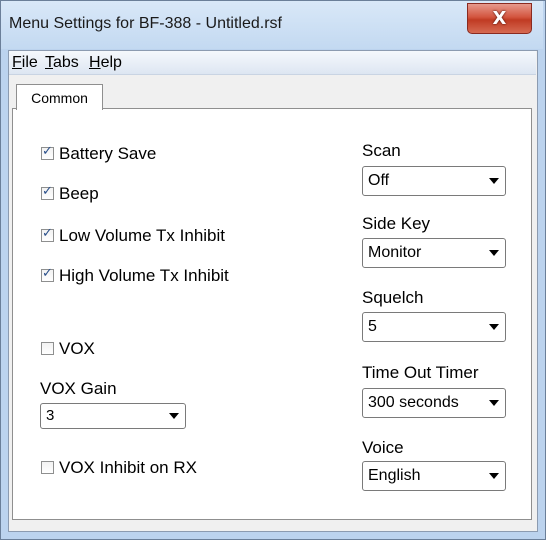 Image resolution: width=546 pixels, height=540 pixels. Describe the element at coordinates (434, 253) in the screenshot. I see `side-key-select: Monitor` at that location.